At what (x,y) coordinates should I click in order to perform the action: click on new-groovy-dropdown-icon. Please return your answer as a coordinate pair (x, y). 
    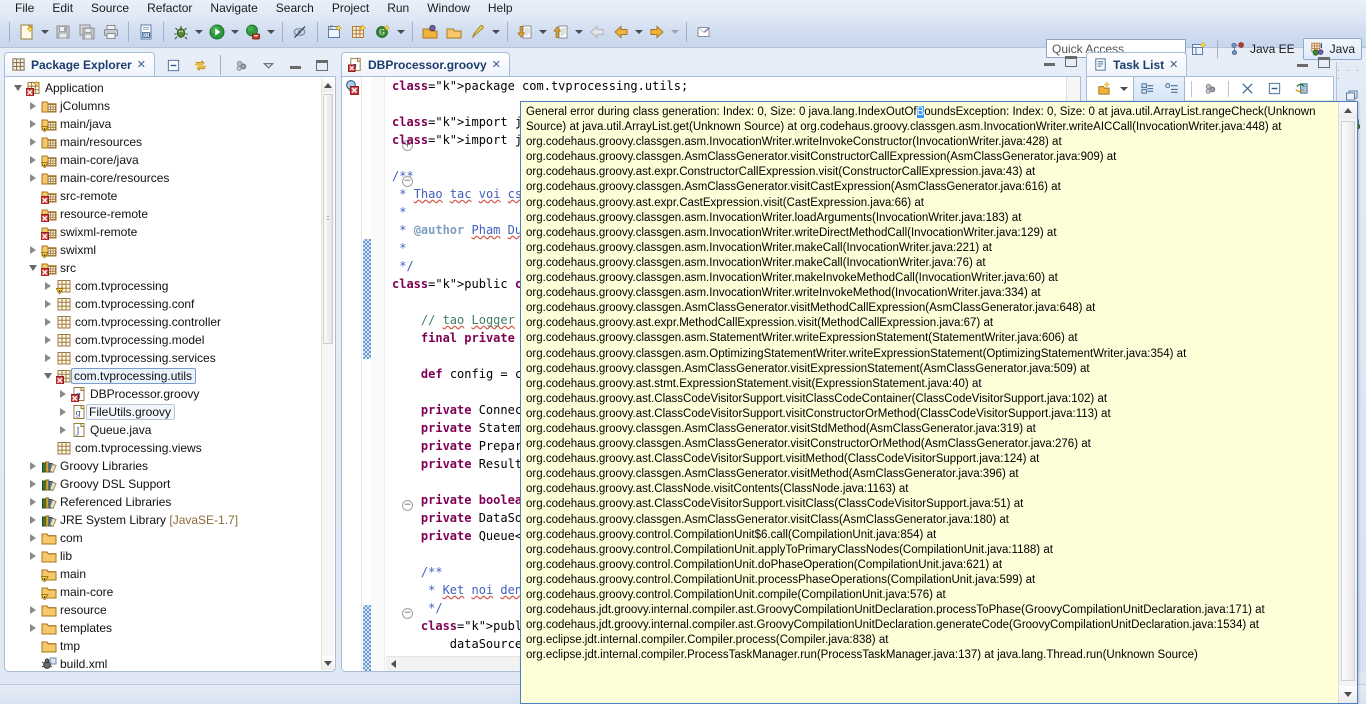
    Looking at the image, I should click on (401, 32).